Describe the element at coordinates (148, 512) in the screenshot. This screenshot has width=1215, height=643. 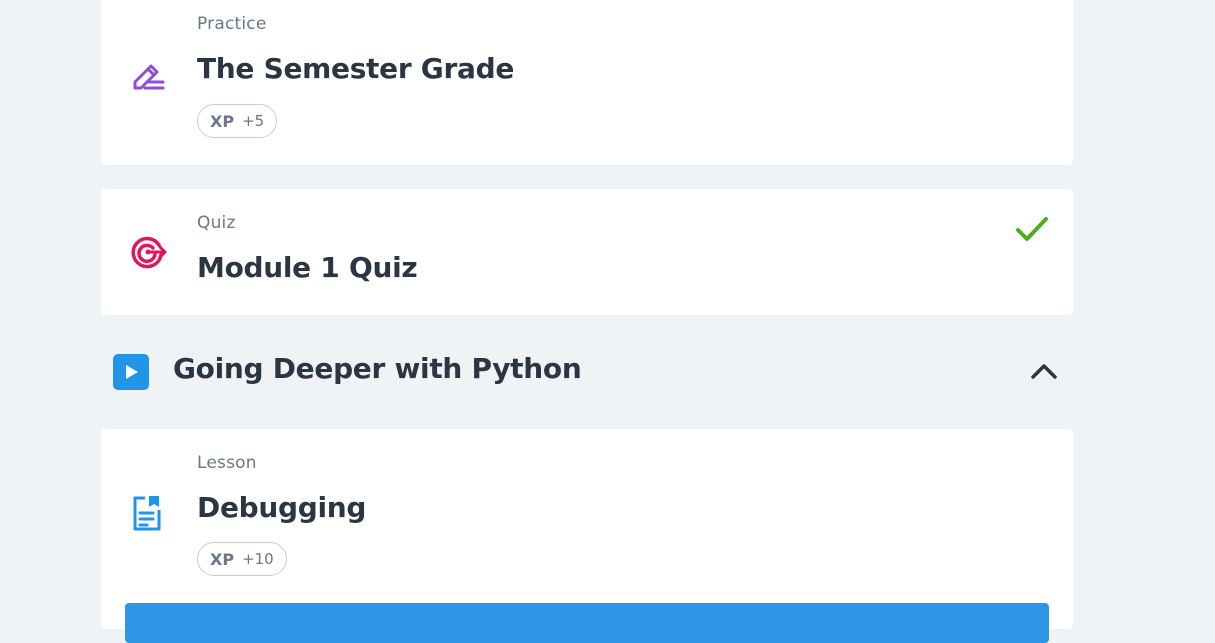
I see `document-bookmark-icon` at that location.